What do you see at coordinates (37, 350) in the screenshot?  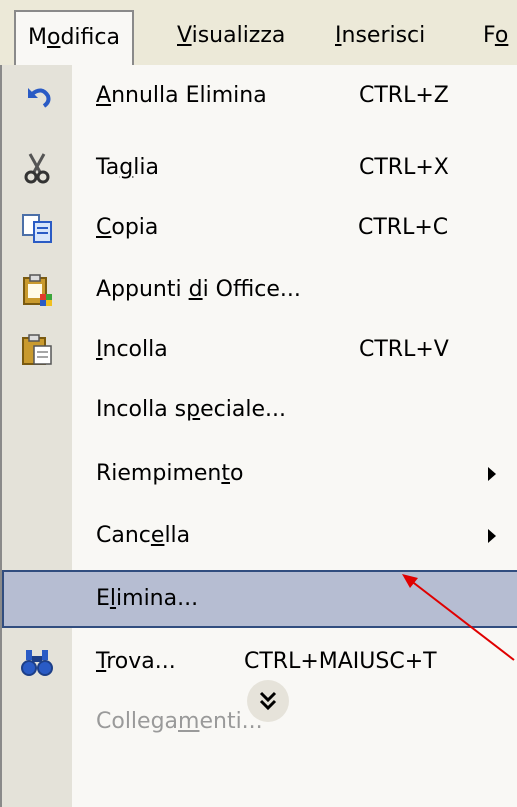 I see `paste-icon` at bounding box center [37, 350].